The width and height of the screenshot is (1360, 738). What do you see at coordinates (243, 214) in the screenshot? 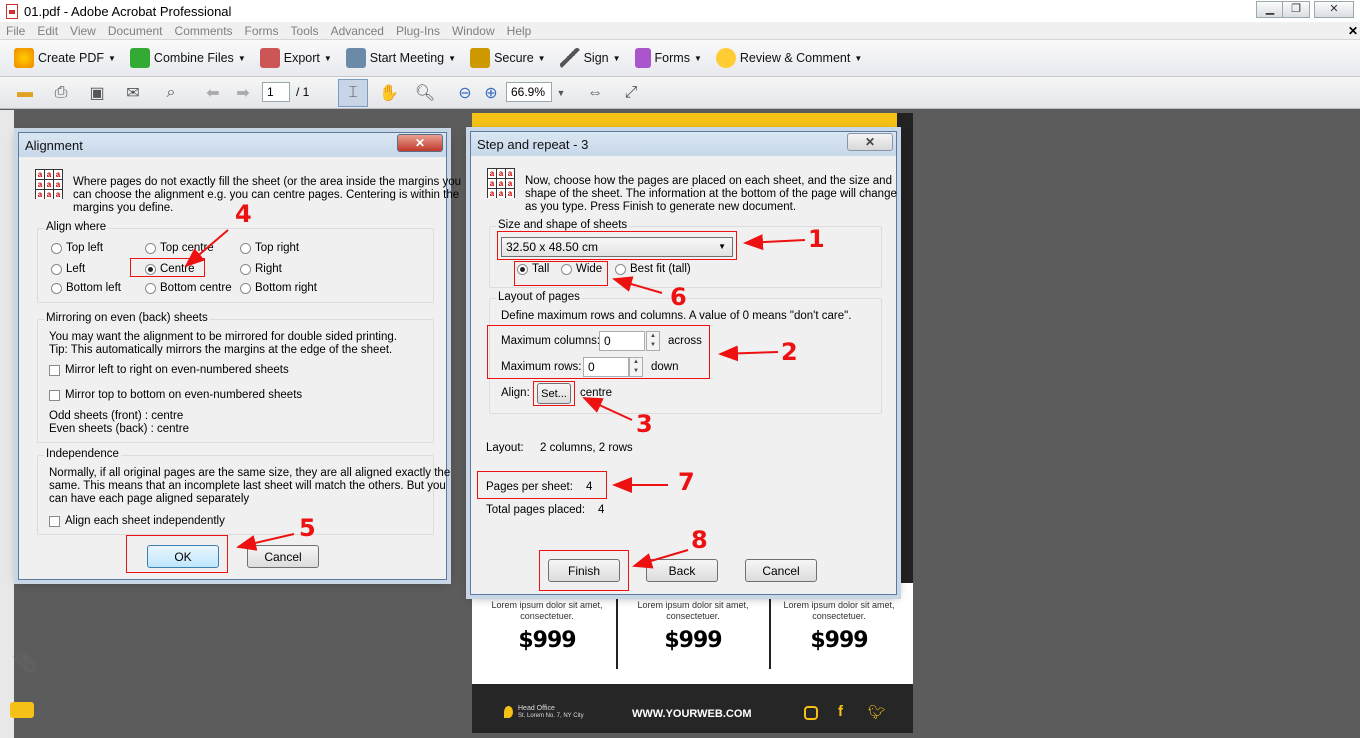
I see `annotation-number-4: 4` at bounding box center [243, 214].